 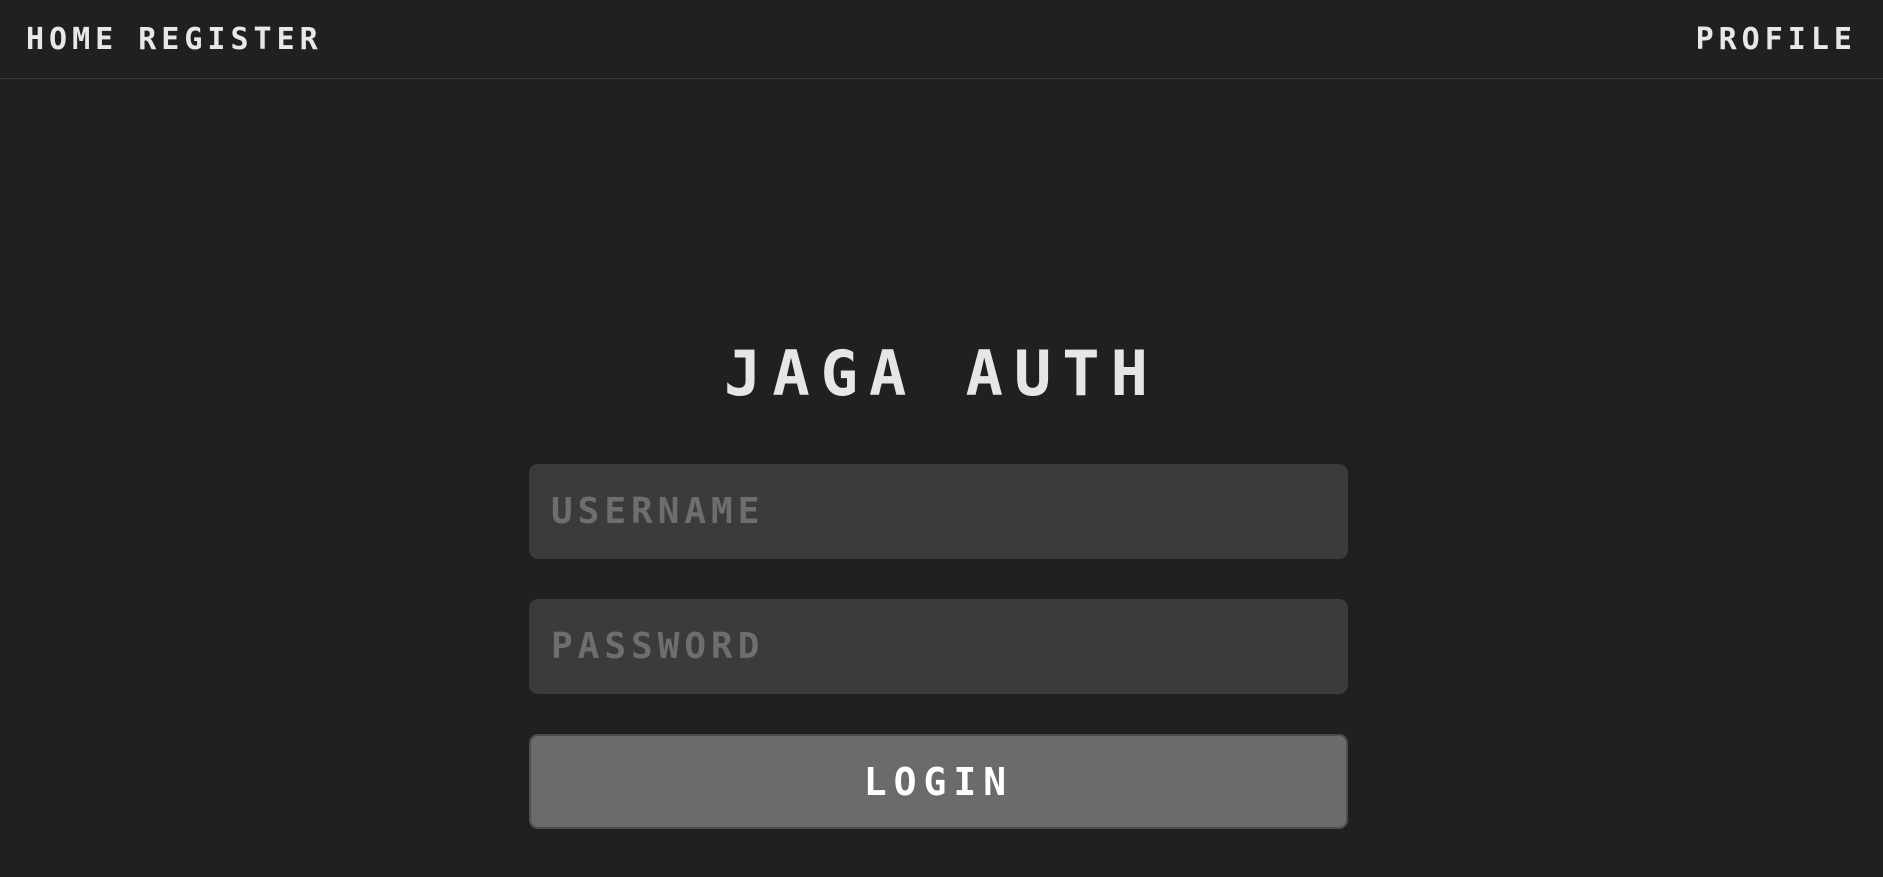 I want to click on username-input, so click(x=938, y=511).